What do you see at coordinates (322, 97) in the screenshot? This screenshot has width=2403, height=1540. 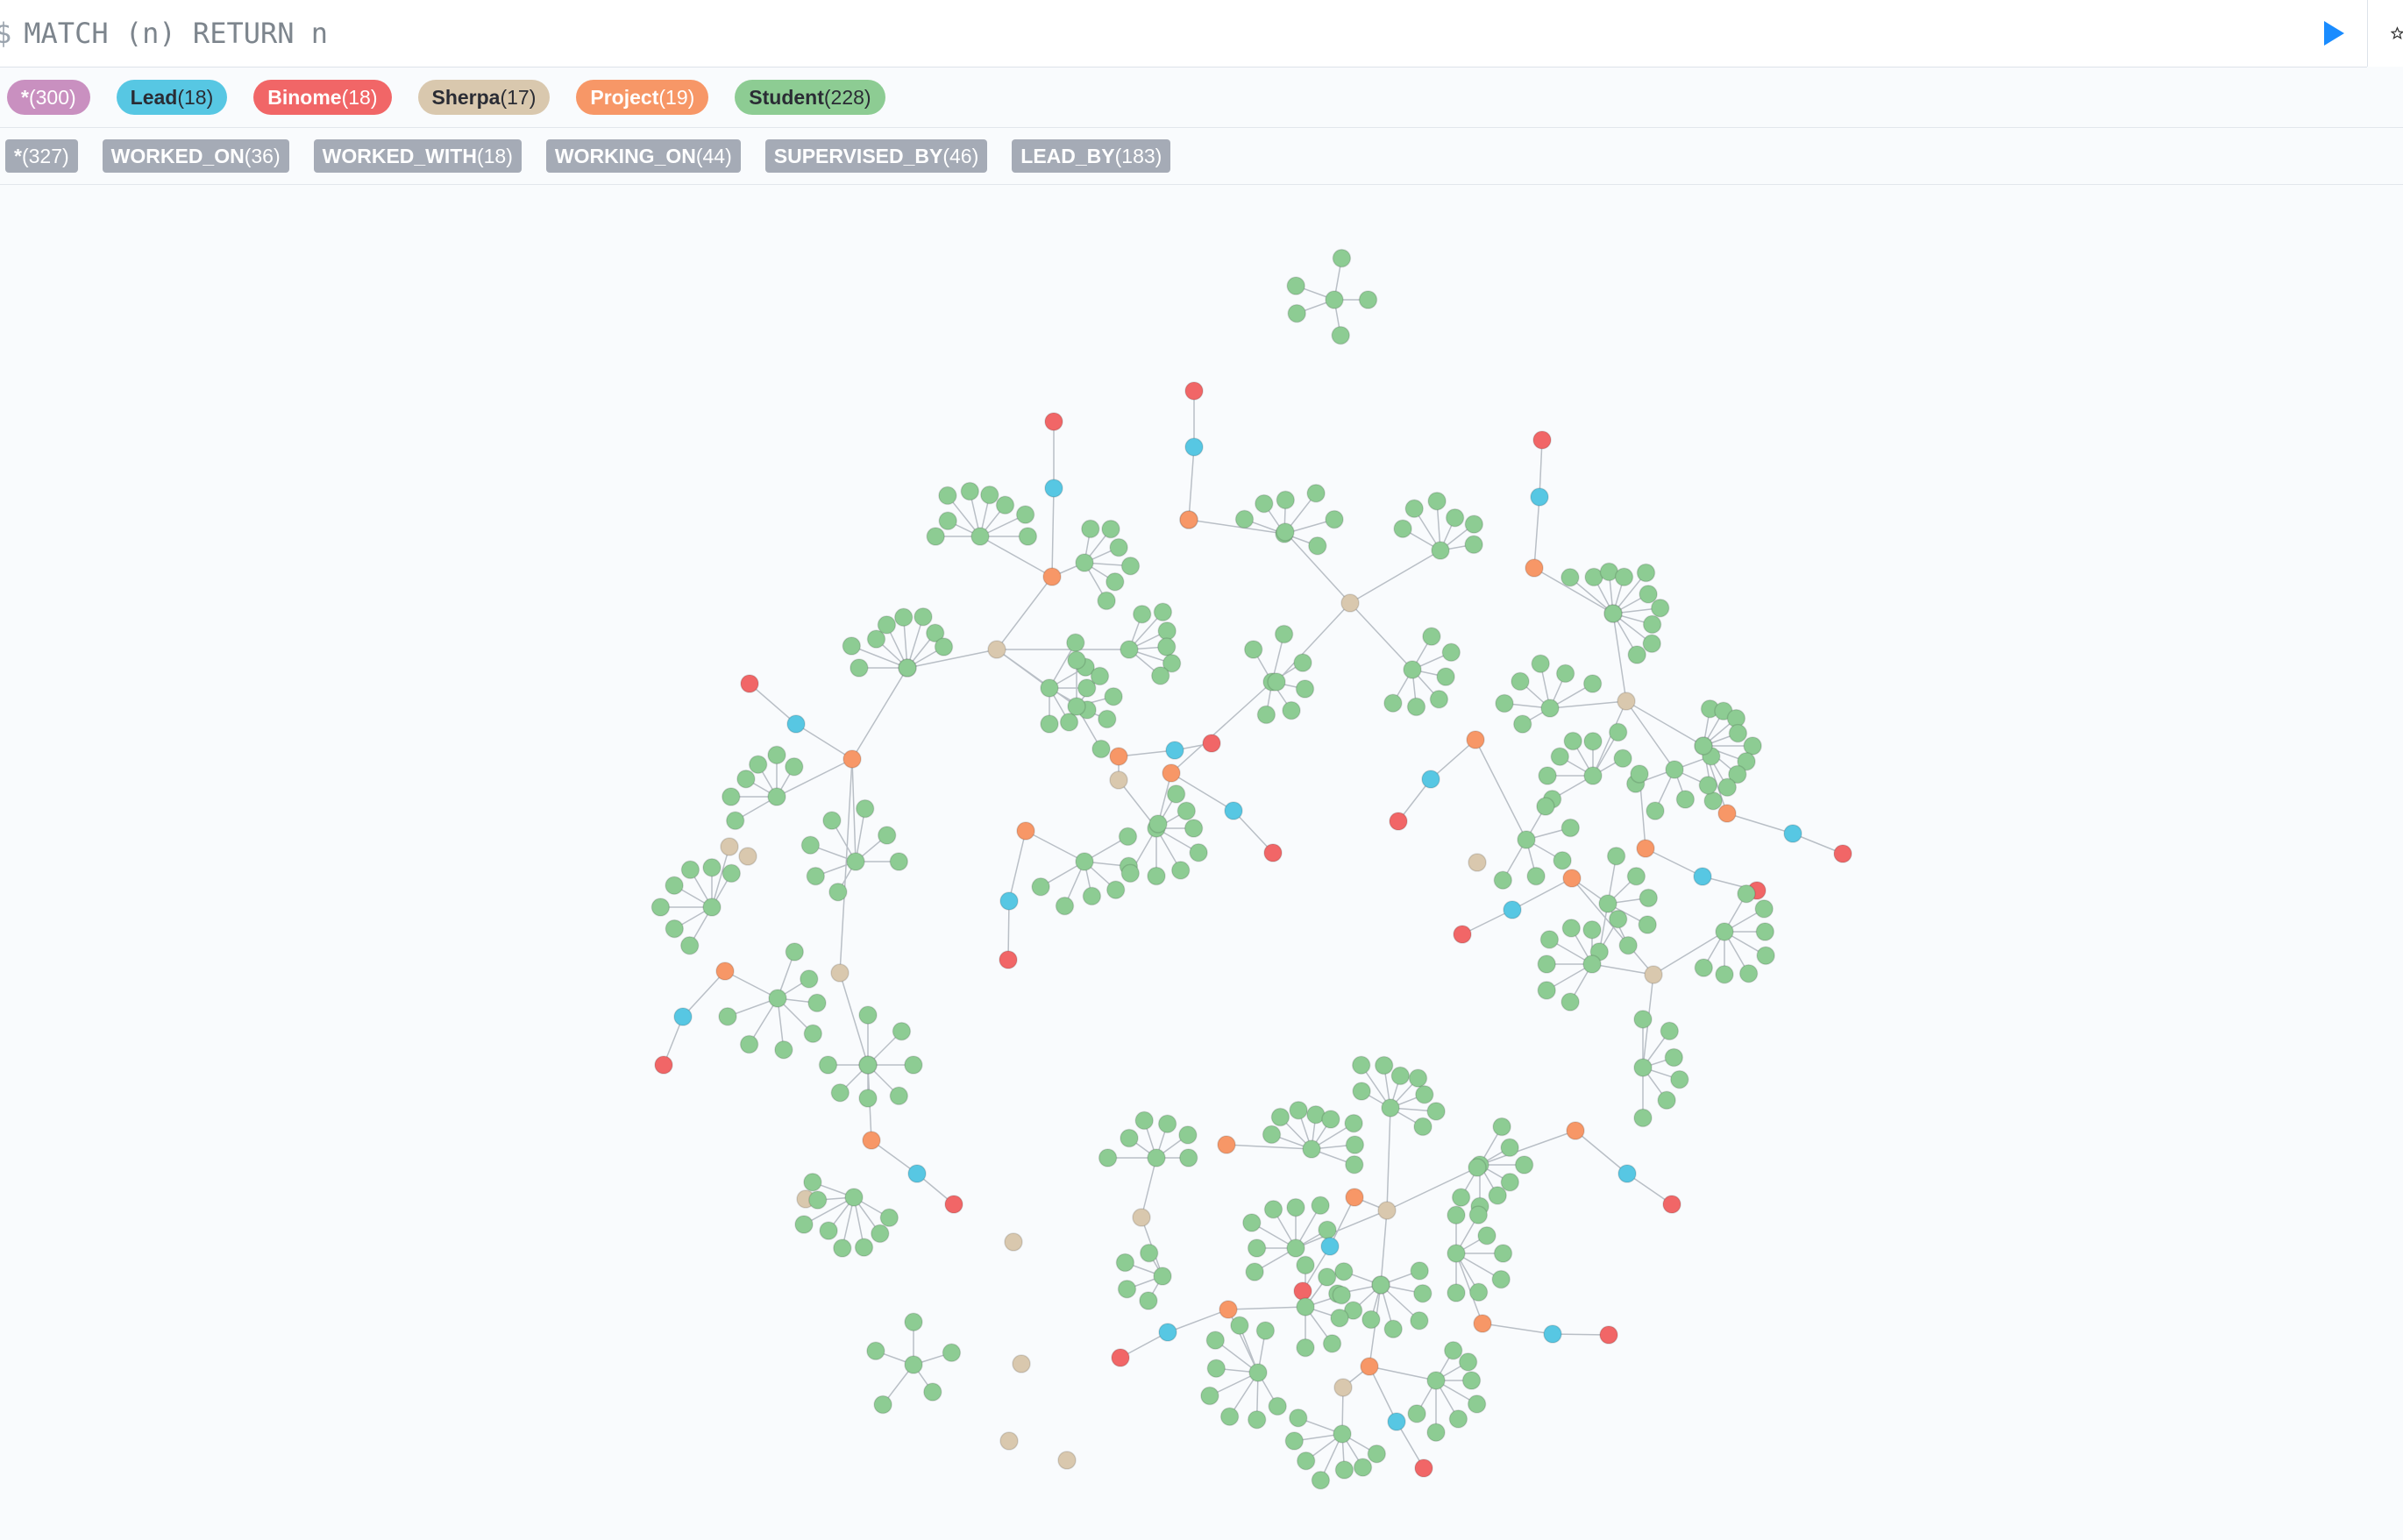 I see `label-pill-binome: Binome (18)` at bounding box center [322, 97].